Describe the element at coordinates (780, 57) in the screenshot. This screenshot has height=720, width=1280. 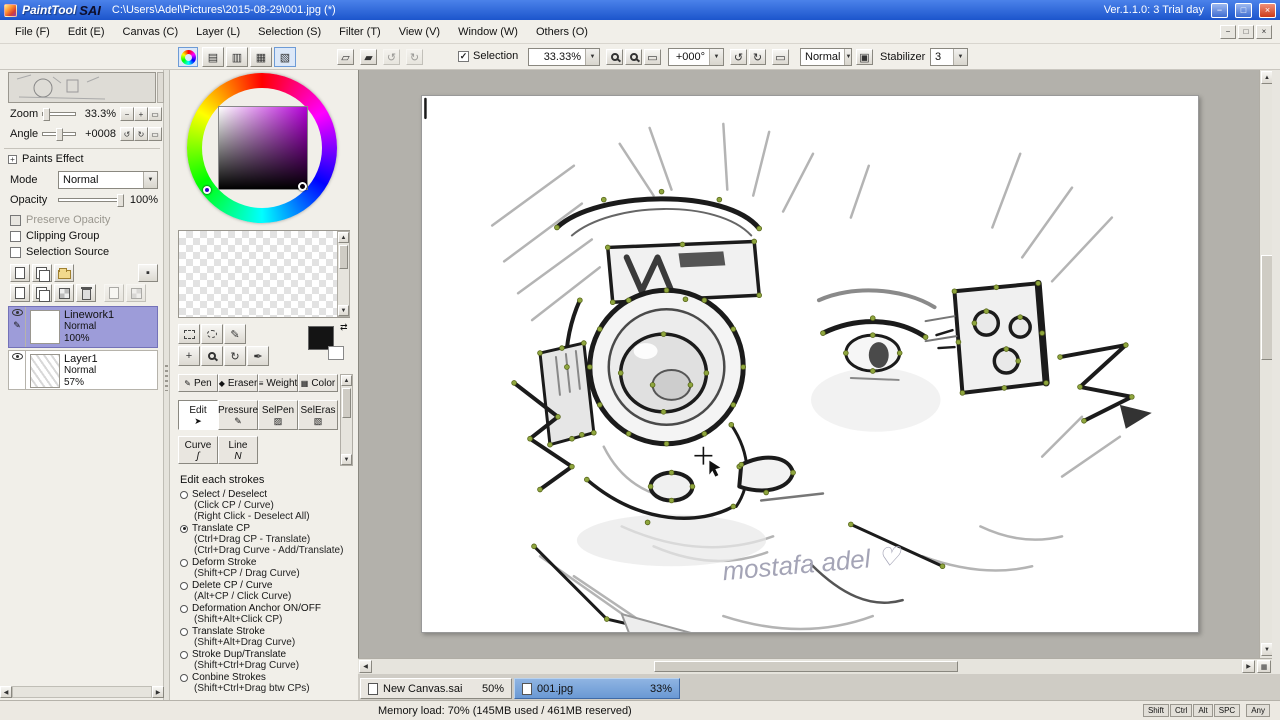
I see `rotate-reset-button: ▭` at that location.